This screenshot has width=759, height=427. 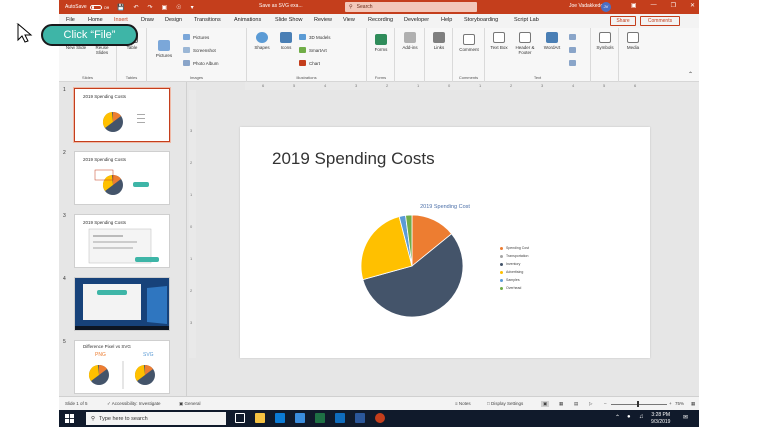 I want to click on display-settings-button: □ Display Settings, so click(x=505, y=403).